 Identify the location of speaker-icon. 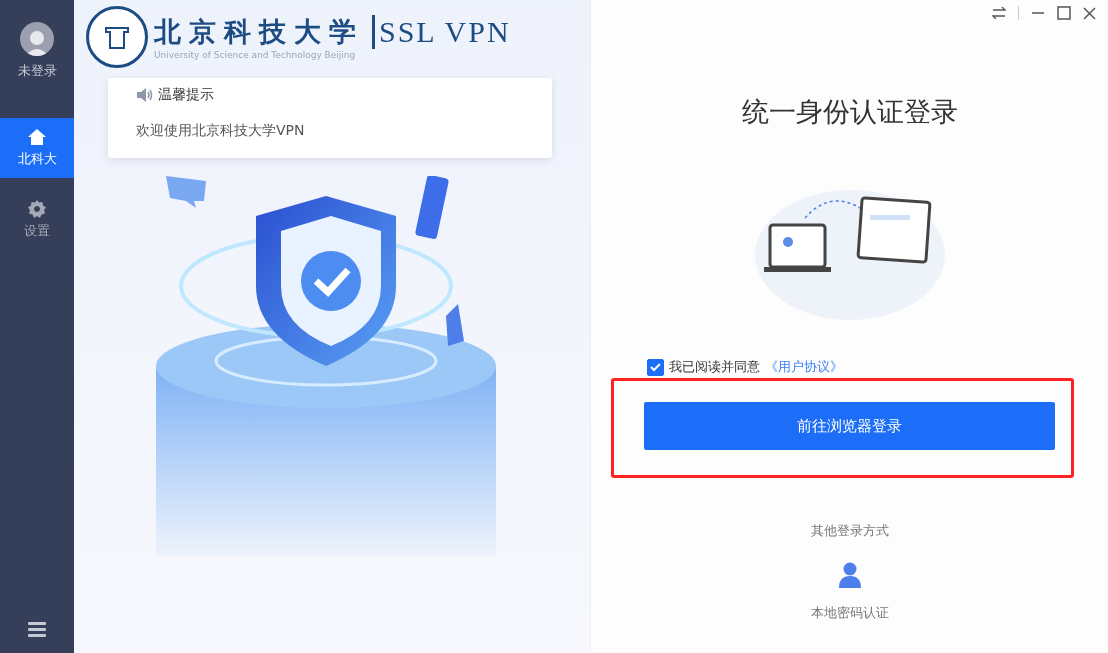
(145, 95).